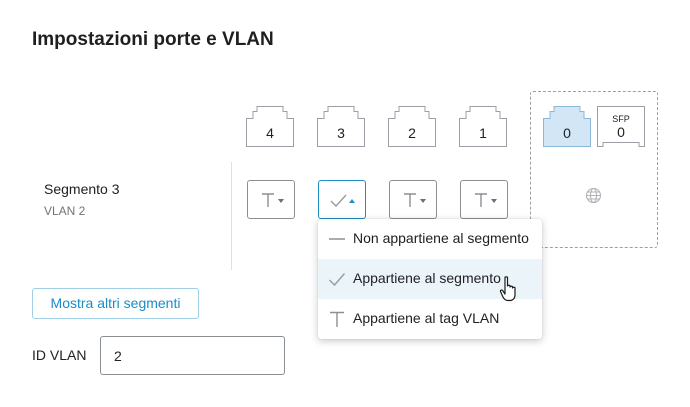 The height and width of the screenshot is (407, 690). I want to click on port-3-membership-select, so click(342, 199).